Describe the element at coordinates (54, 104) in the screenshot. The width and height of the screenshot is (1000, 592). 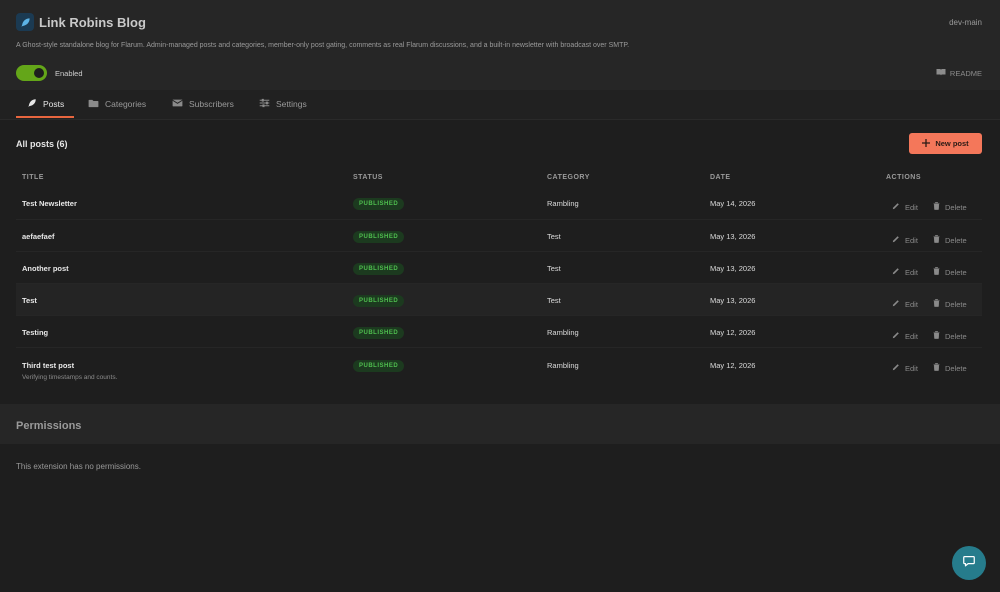
I see `tab-label: Posts` at that location.